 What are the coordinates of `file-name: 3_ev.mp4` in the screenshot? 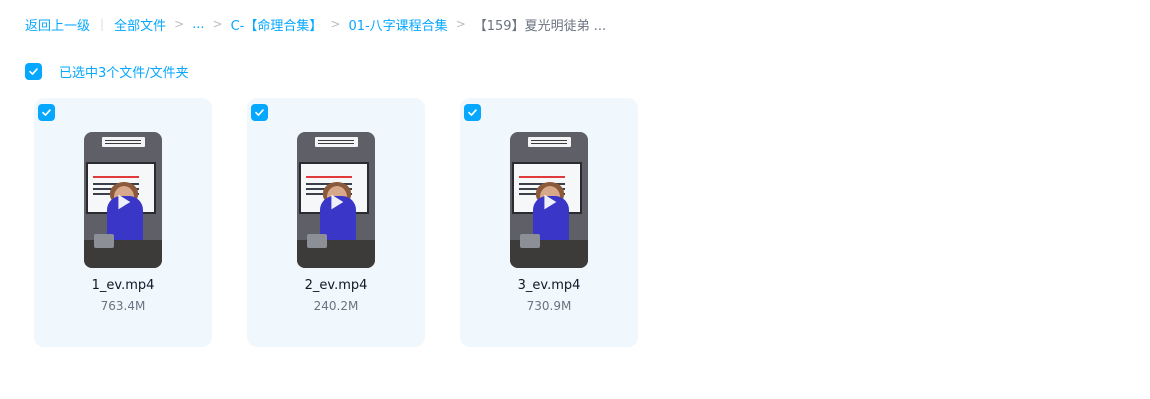 It's located at (549, 285).